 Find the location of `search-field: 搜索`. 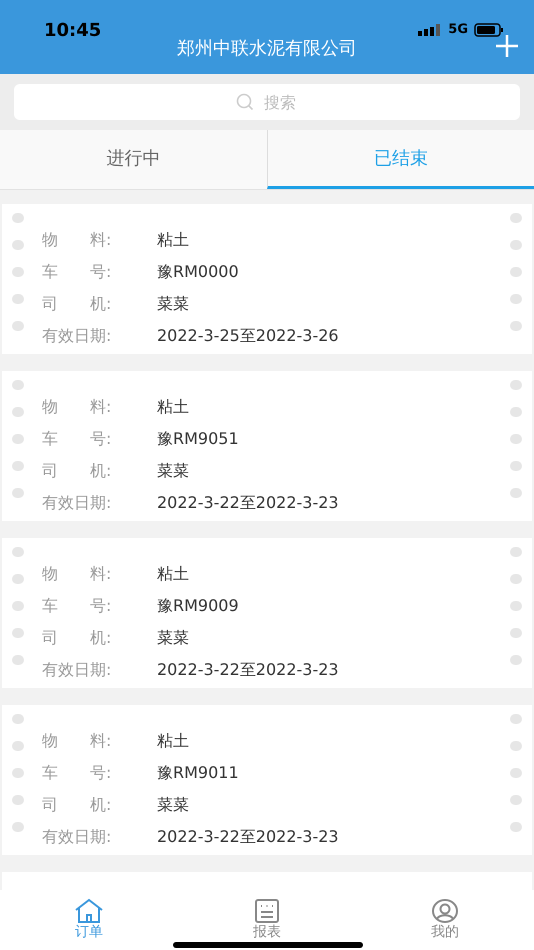

search-field: 搜索 is located at coordinates (267, 102).